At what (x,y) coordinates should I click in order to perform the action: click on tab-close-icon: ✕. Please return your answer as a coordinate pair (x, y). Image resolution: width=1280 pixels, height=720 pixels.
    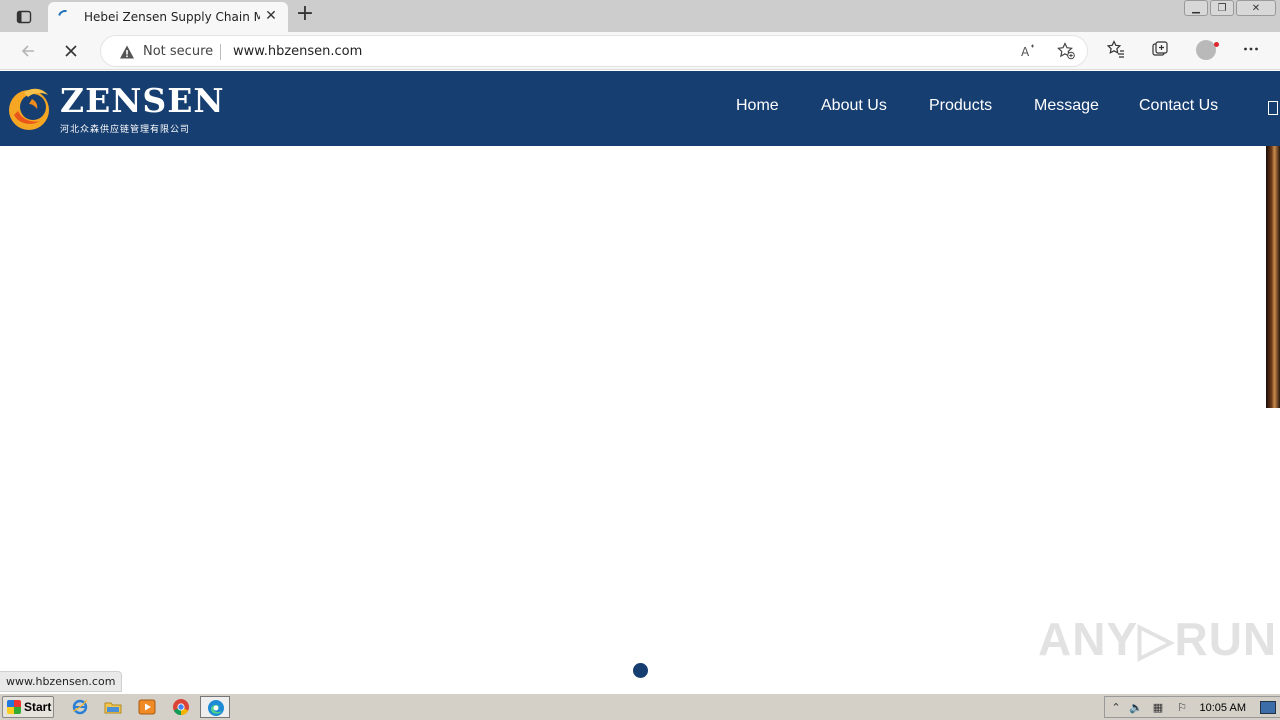
    Looking at the image, I should click on (271, 16).